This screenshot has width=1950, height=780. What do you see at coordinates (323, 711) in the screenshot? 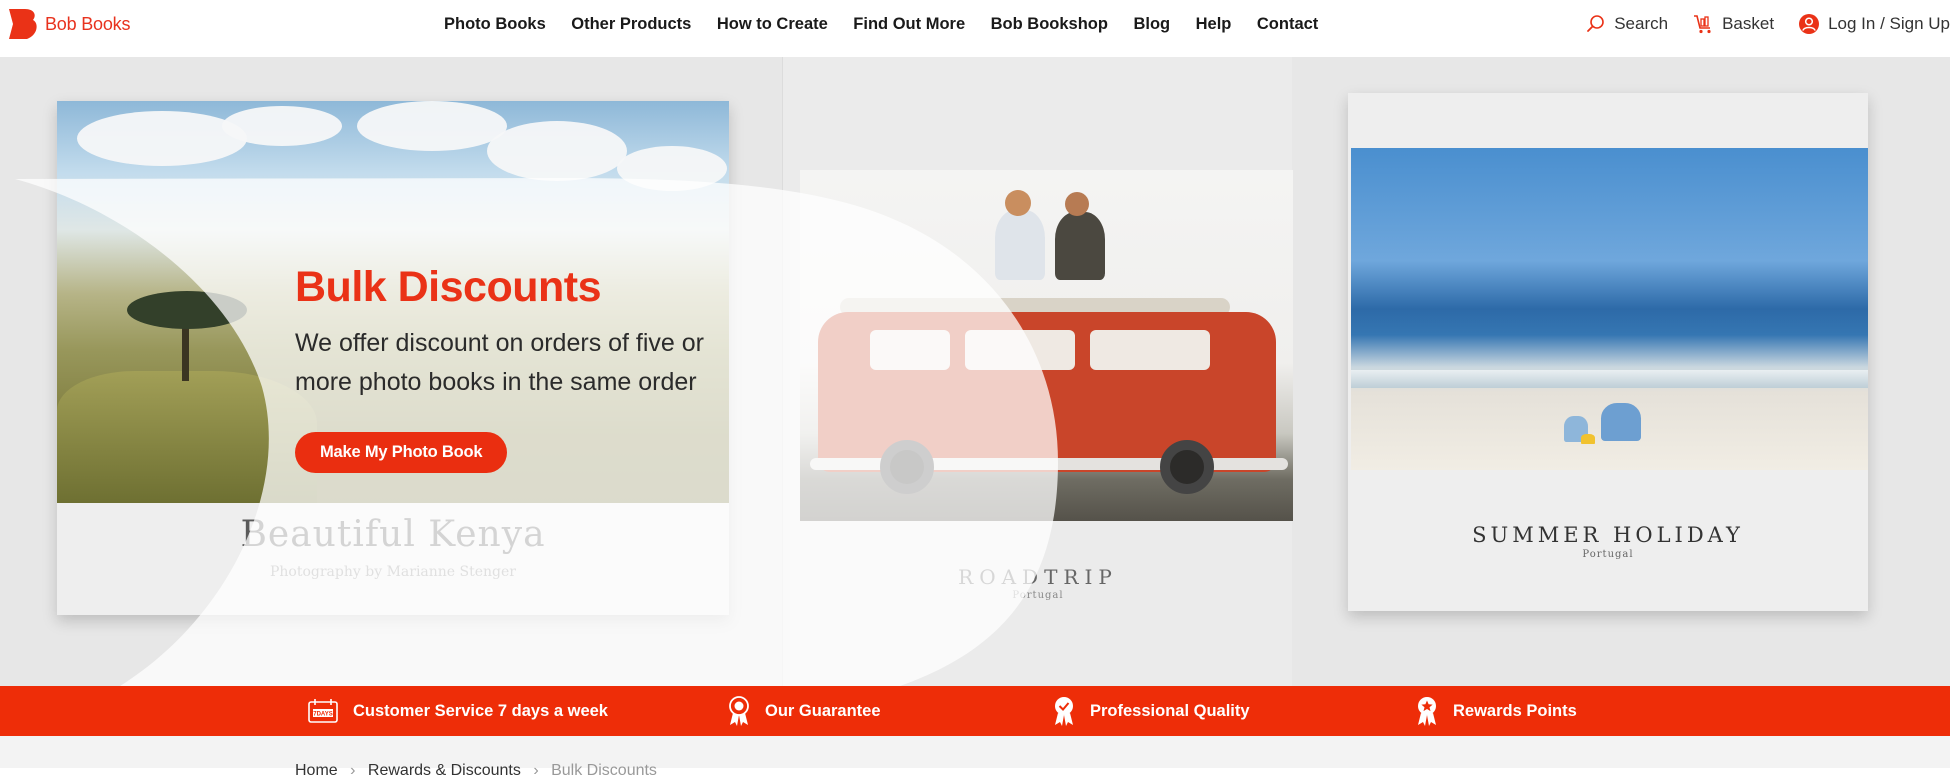
I see `calendar-icon: 7DAYS` at bounding box center [323, 711].